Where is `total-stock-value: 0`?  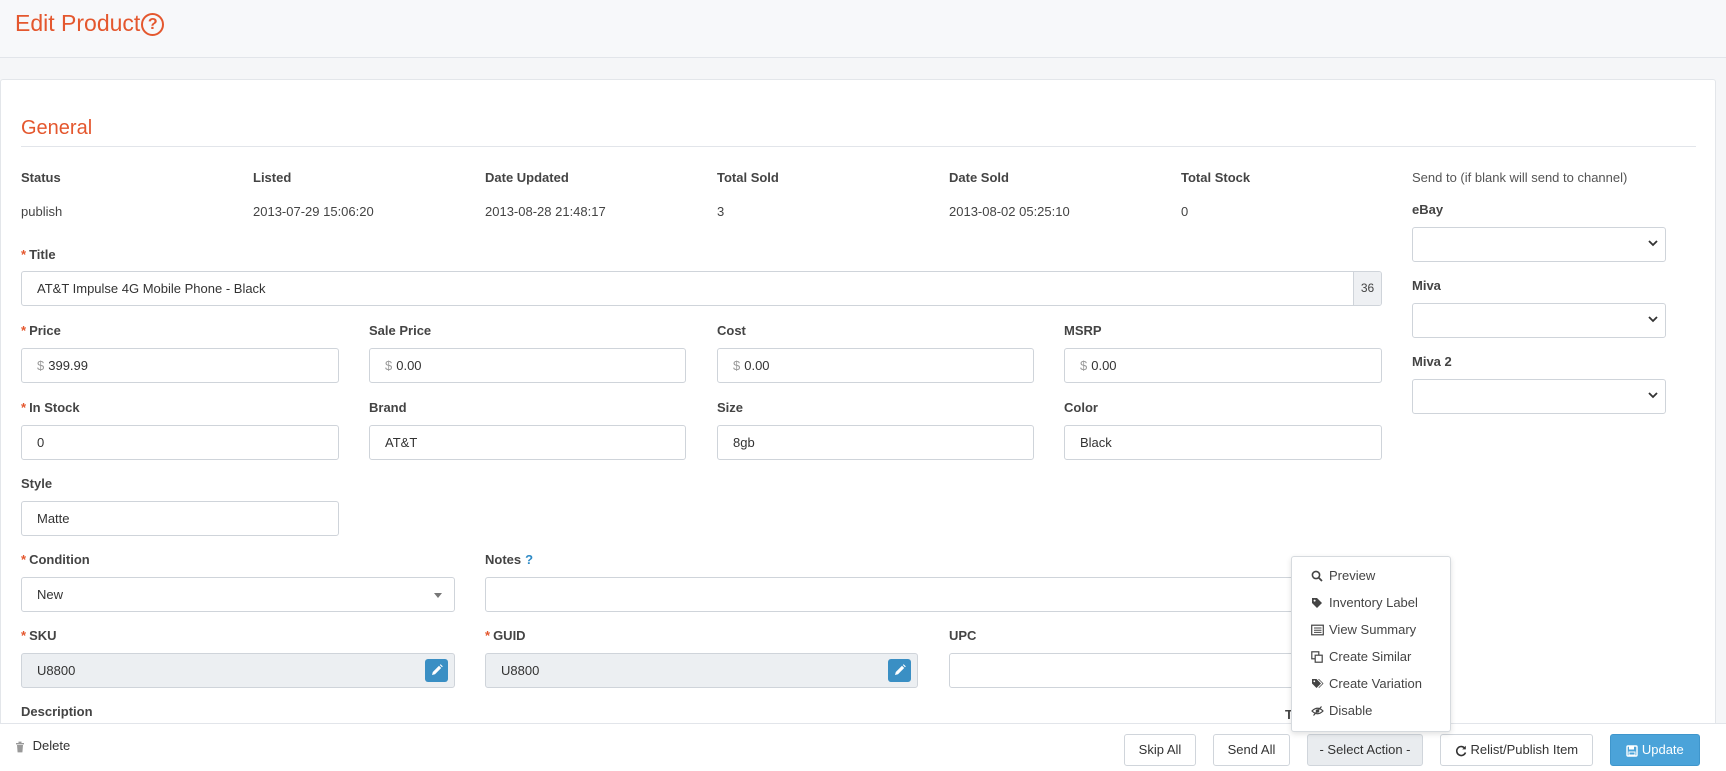
total-stock-value: 0 is located at coordinates (1185, 211).